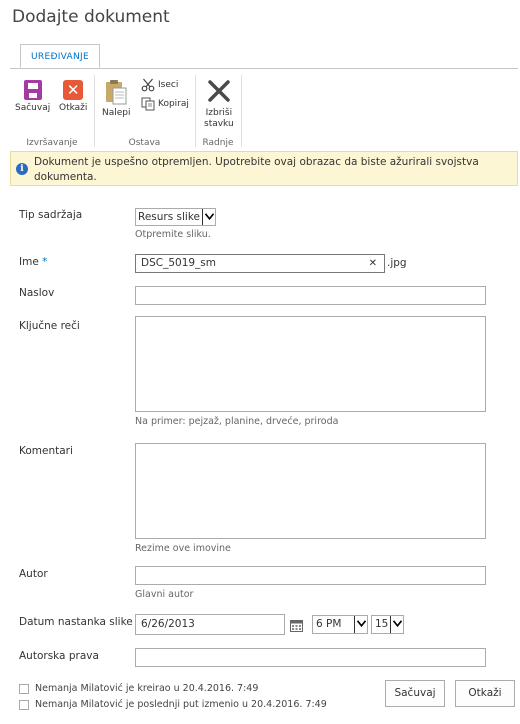 This screenshot has height=724, width=520. Describe the element at coordinates (219, 113) in the screenshot. I see `delete-label-line1: Izbriši` at that location.